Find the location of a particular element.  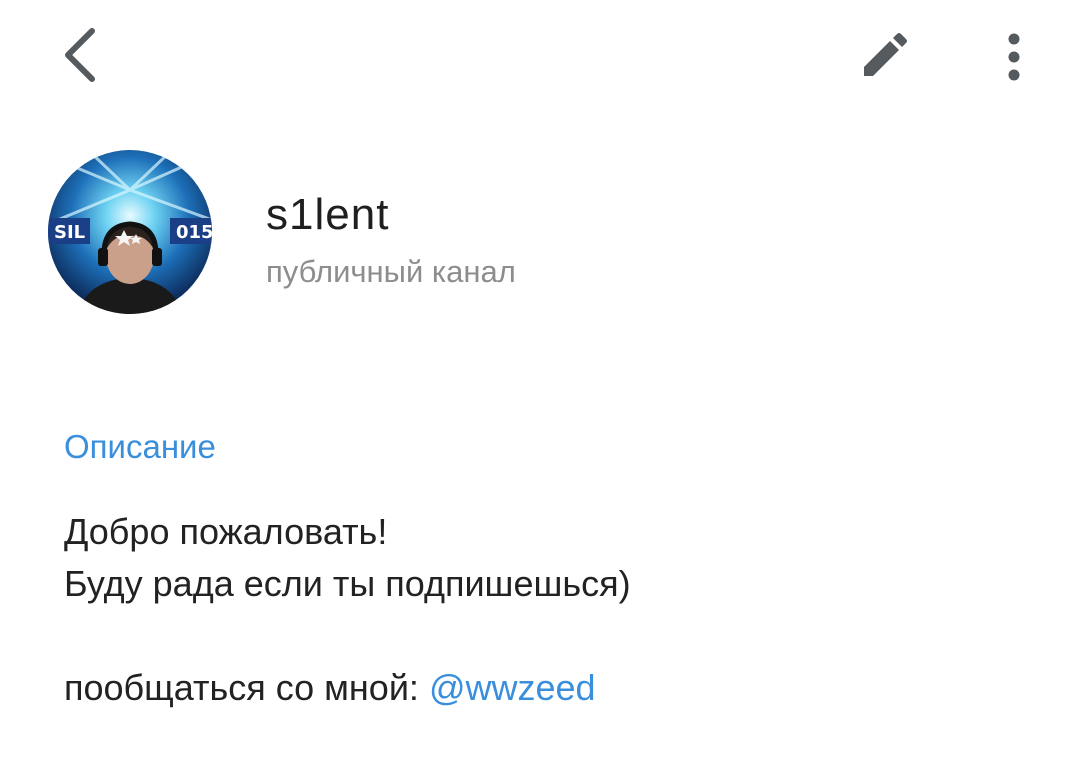

channel-avatar: SIL 015 is located at coordinates (130, 232).